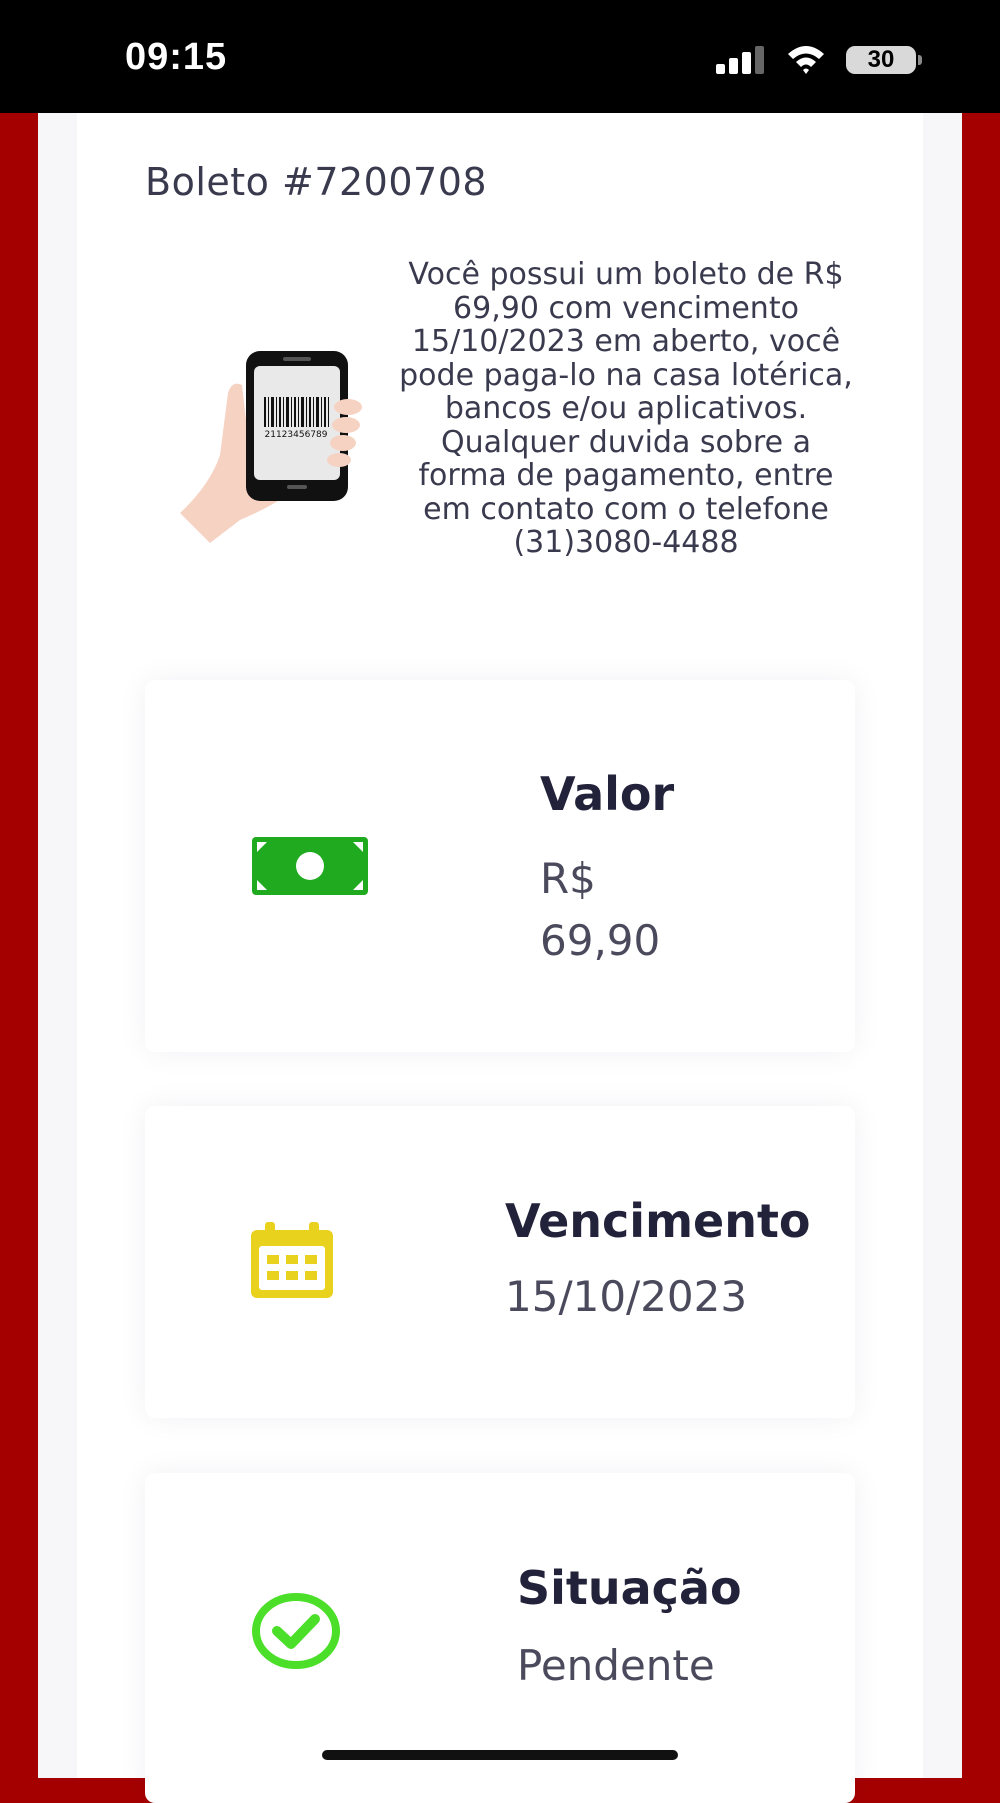  I want to click on battery-icon: 30, so click(881, 60).